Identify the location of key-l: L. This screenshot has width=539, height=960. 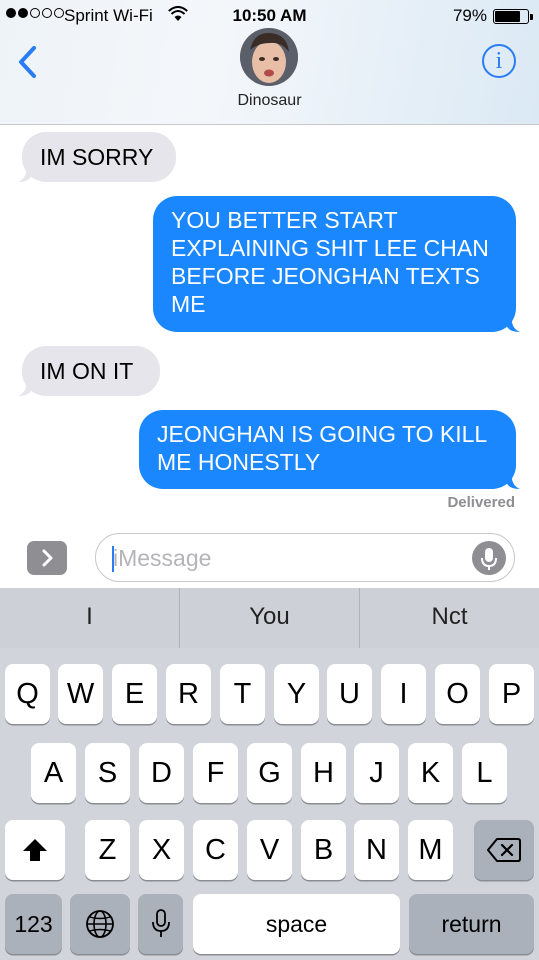
(484, 773).